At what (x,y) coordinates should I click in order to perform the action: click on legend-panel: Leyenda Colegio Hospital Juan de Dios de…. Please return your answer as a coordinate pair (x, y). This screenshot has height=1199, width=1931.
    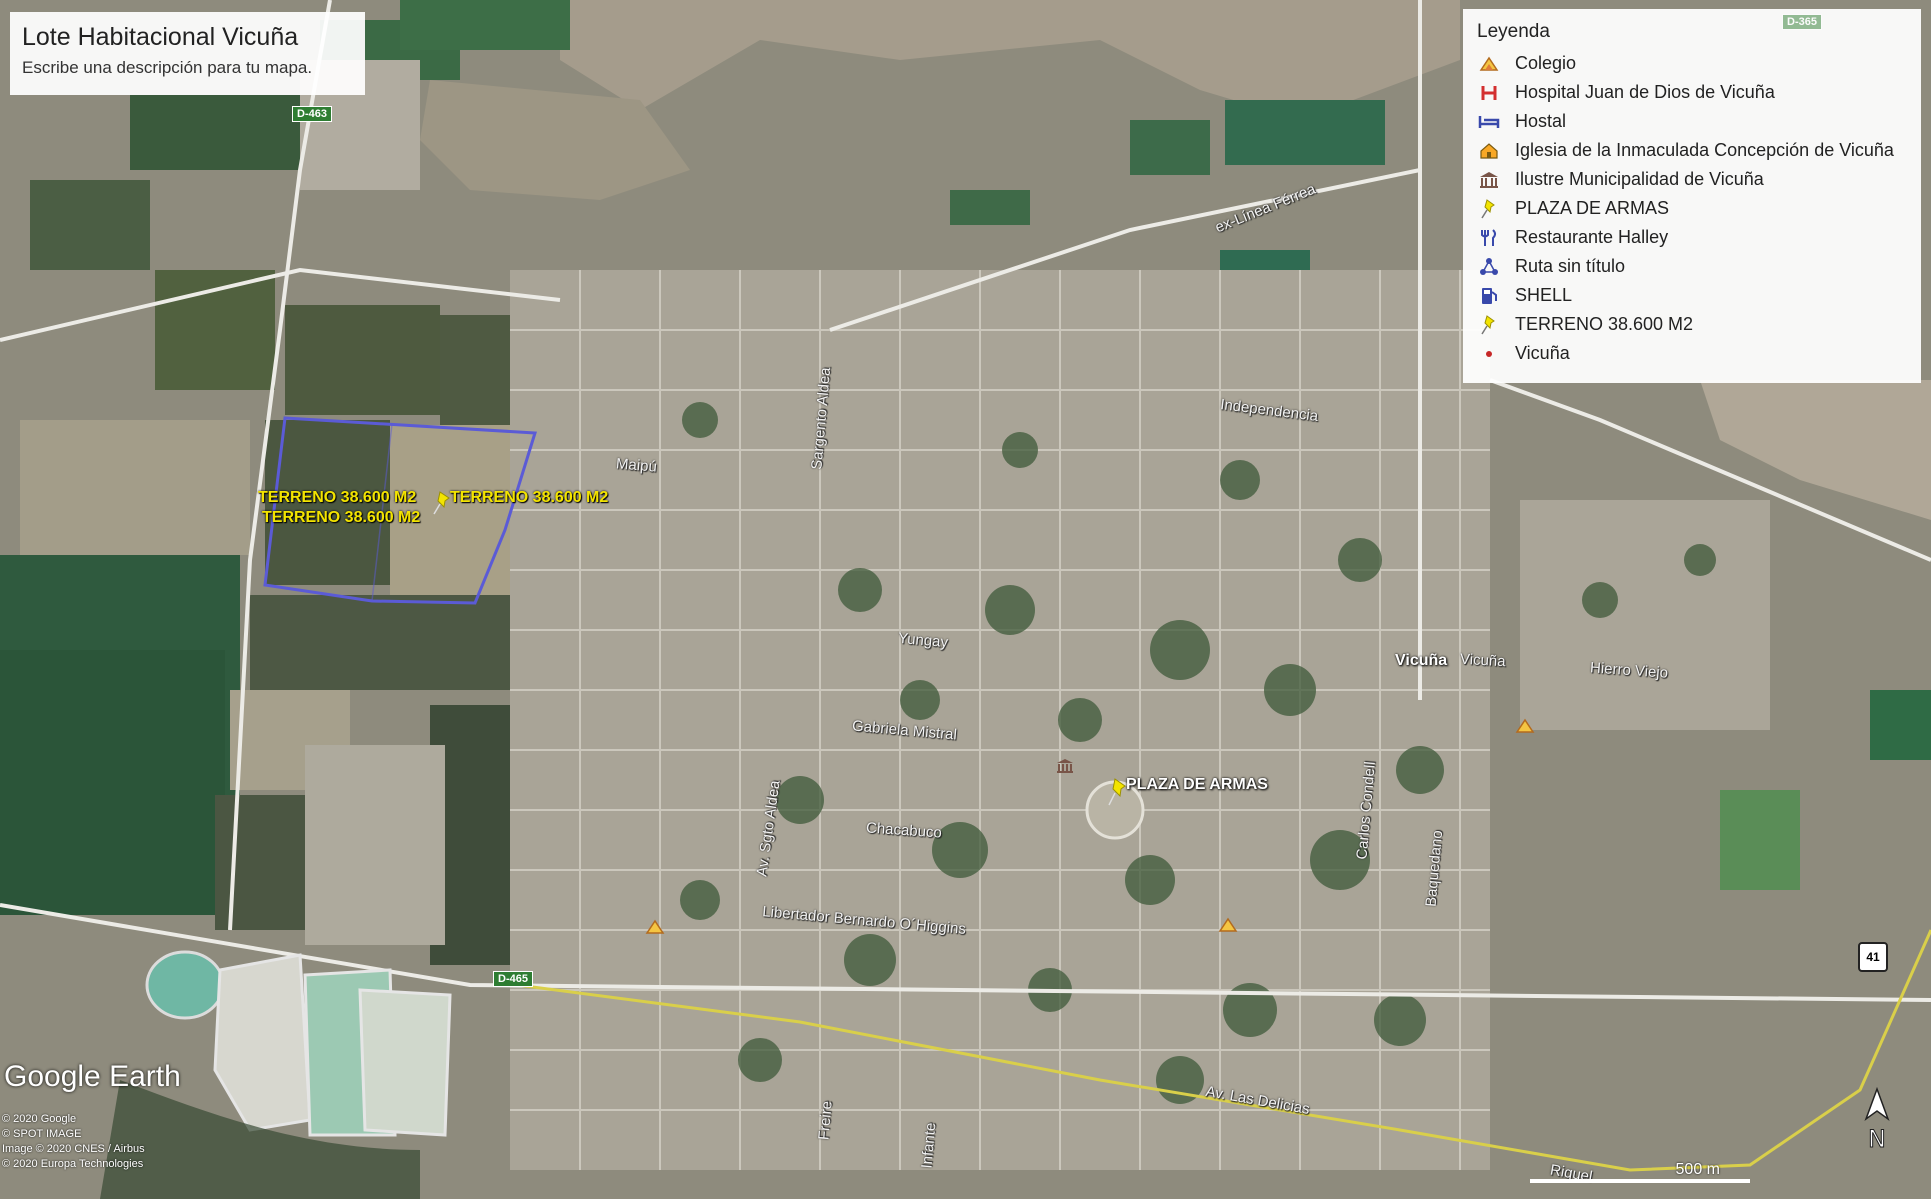
    Looking at the image, I should click on (1692, 196).